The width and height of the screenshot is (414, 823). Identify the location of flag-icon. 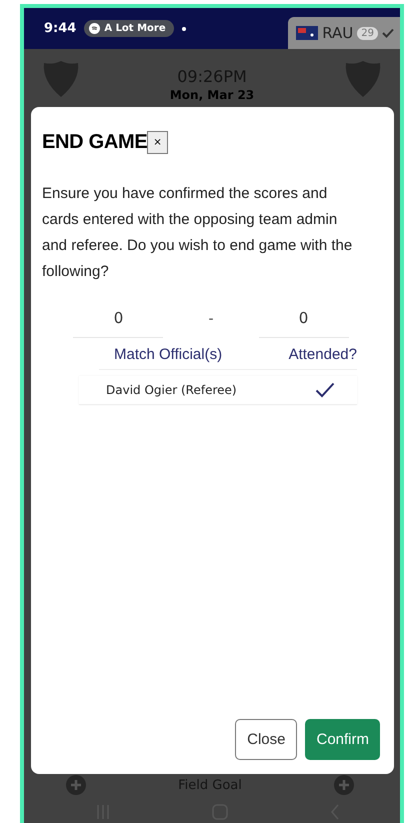
(307, 33).